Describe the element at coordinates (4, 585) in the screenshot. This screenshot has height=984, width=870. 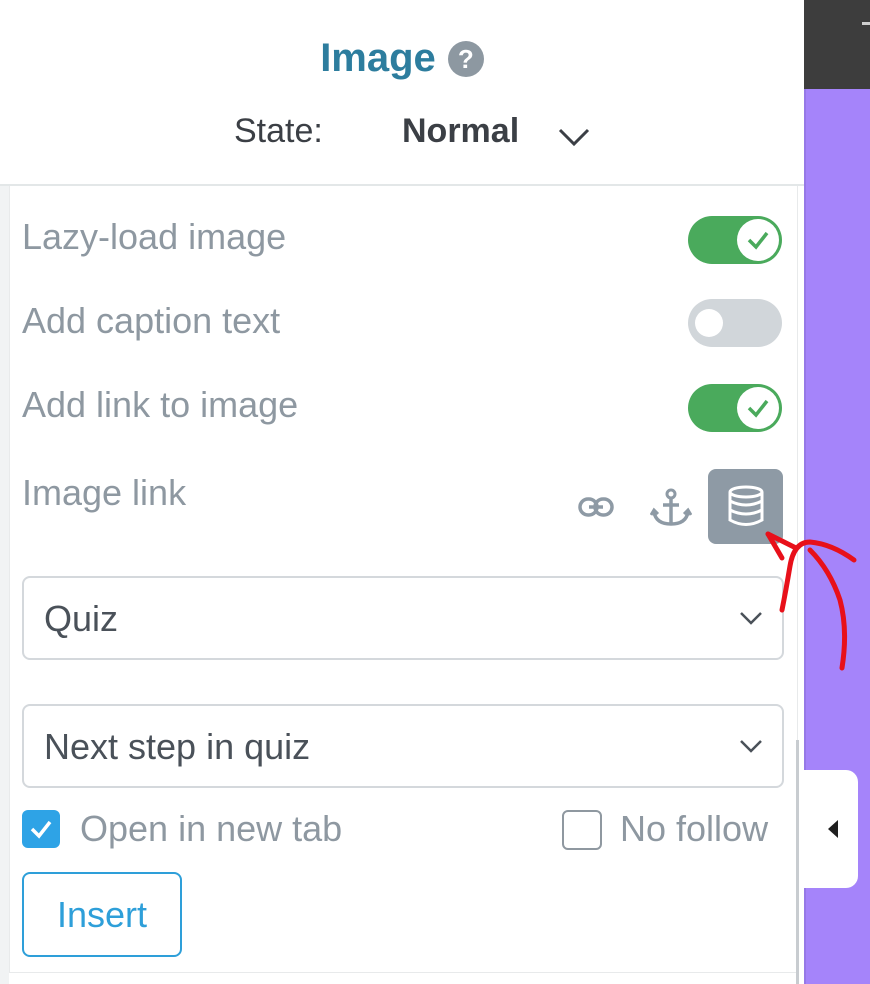
I see `panel-gutter` at that location.